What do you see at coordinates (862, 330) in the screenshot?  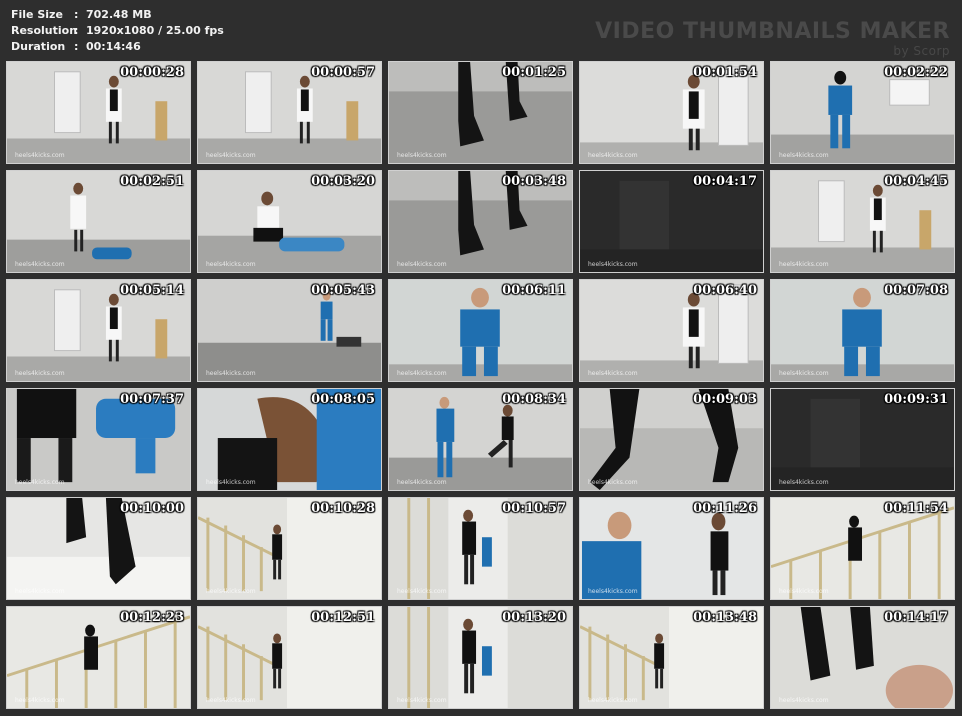 I see `thumbnail: 00:07:08 heels4kicks.com` at bounding box center [862, 330].